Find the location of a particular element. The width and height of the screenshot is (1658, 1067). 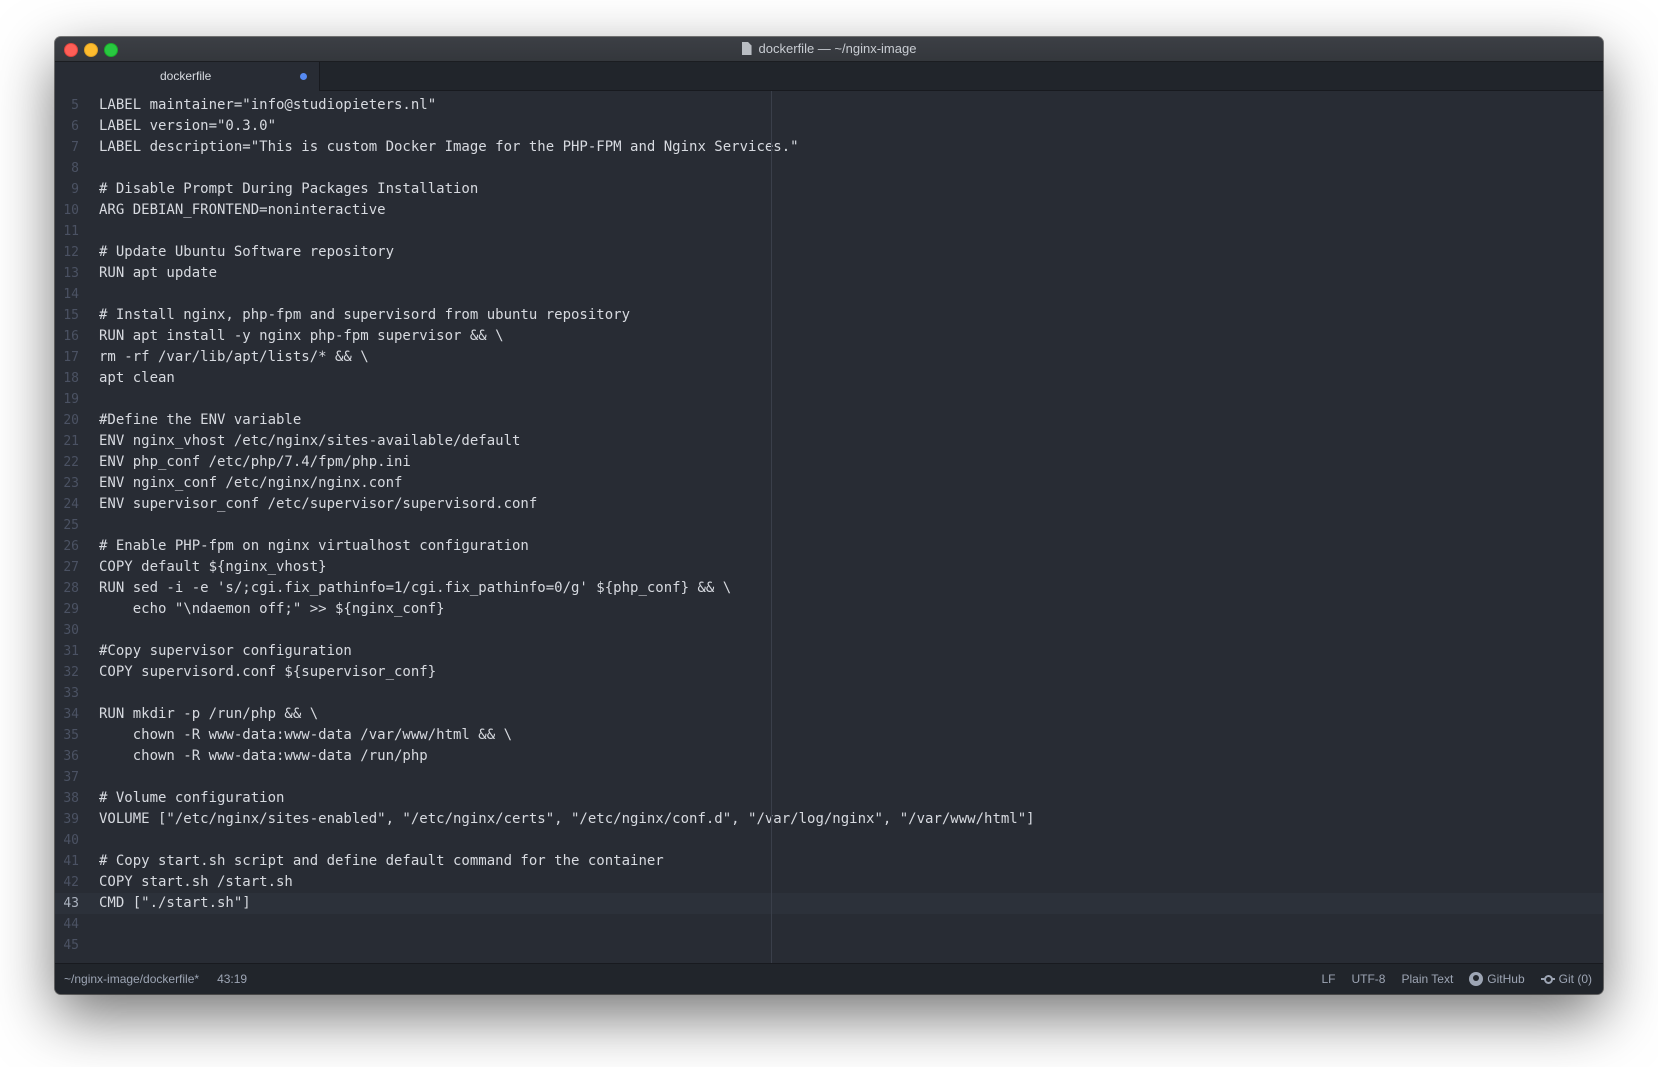

code-line: 17 rm -rf /var/lib/apt/lists/* && \ is located at coordinates (829, 357).